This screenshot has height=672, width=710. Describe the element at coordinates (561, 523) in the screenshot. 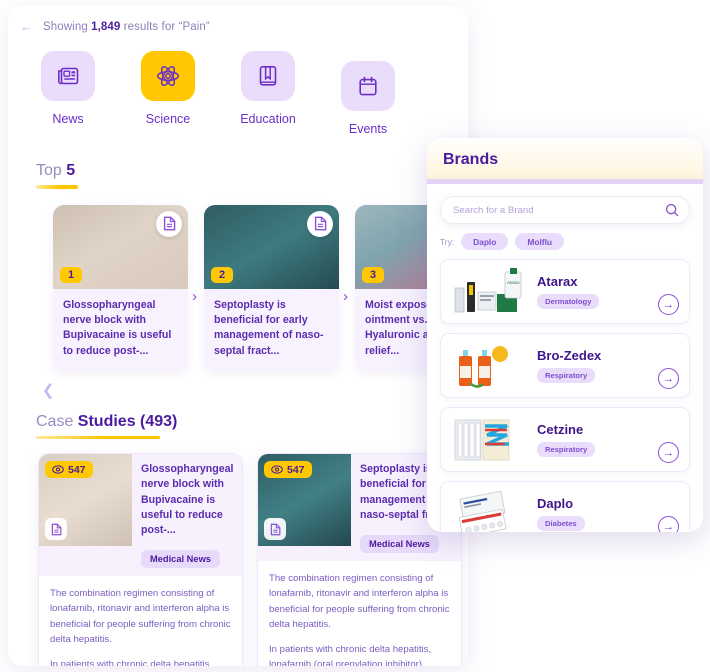

I see `brand-category-tag: Diabetes` at that location.